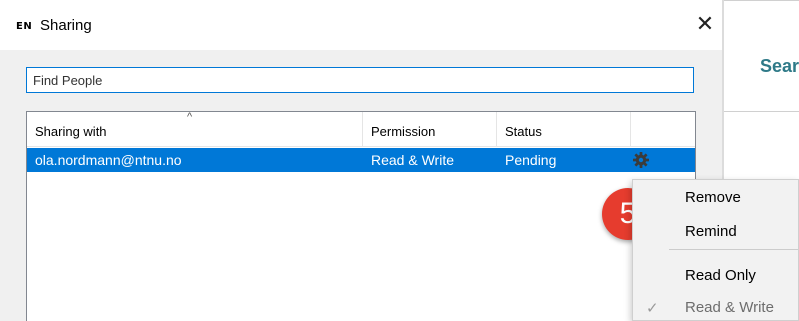  Describe the element at coordinates (641, 160) in the screenshot. I see `gear-icon` at that location.